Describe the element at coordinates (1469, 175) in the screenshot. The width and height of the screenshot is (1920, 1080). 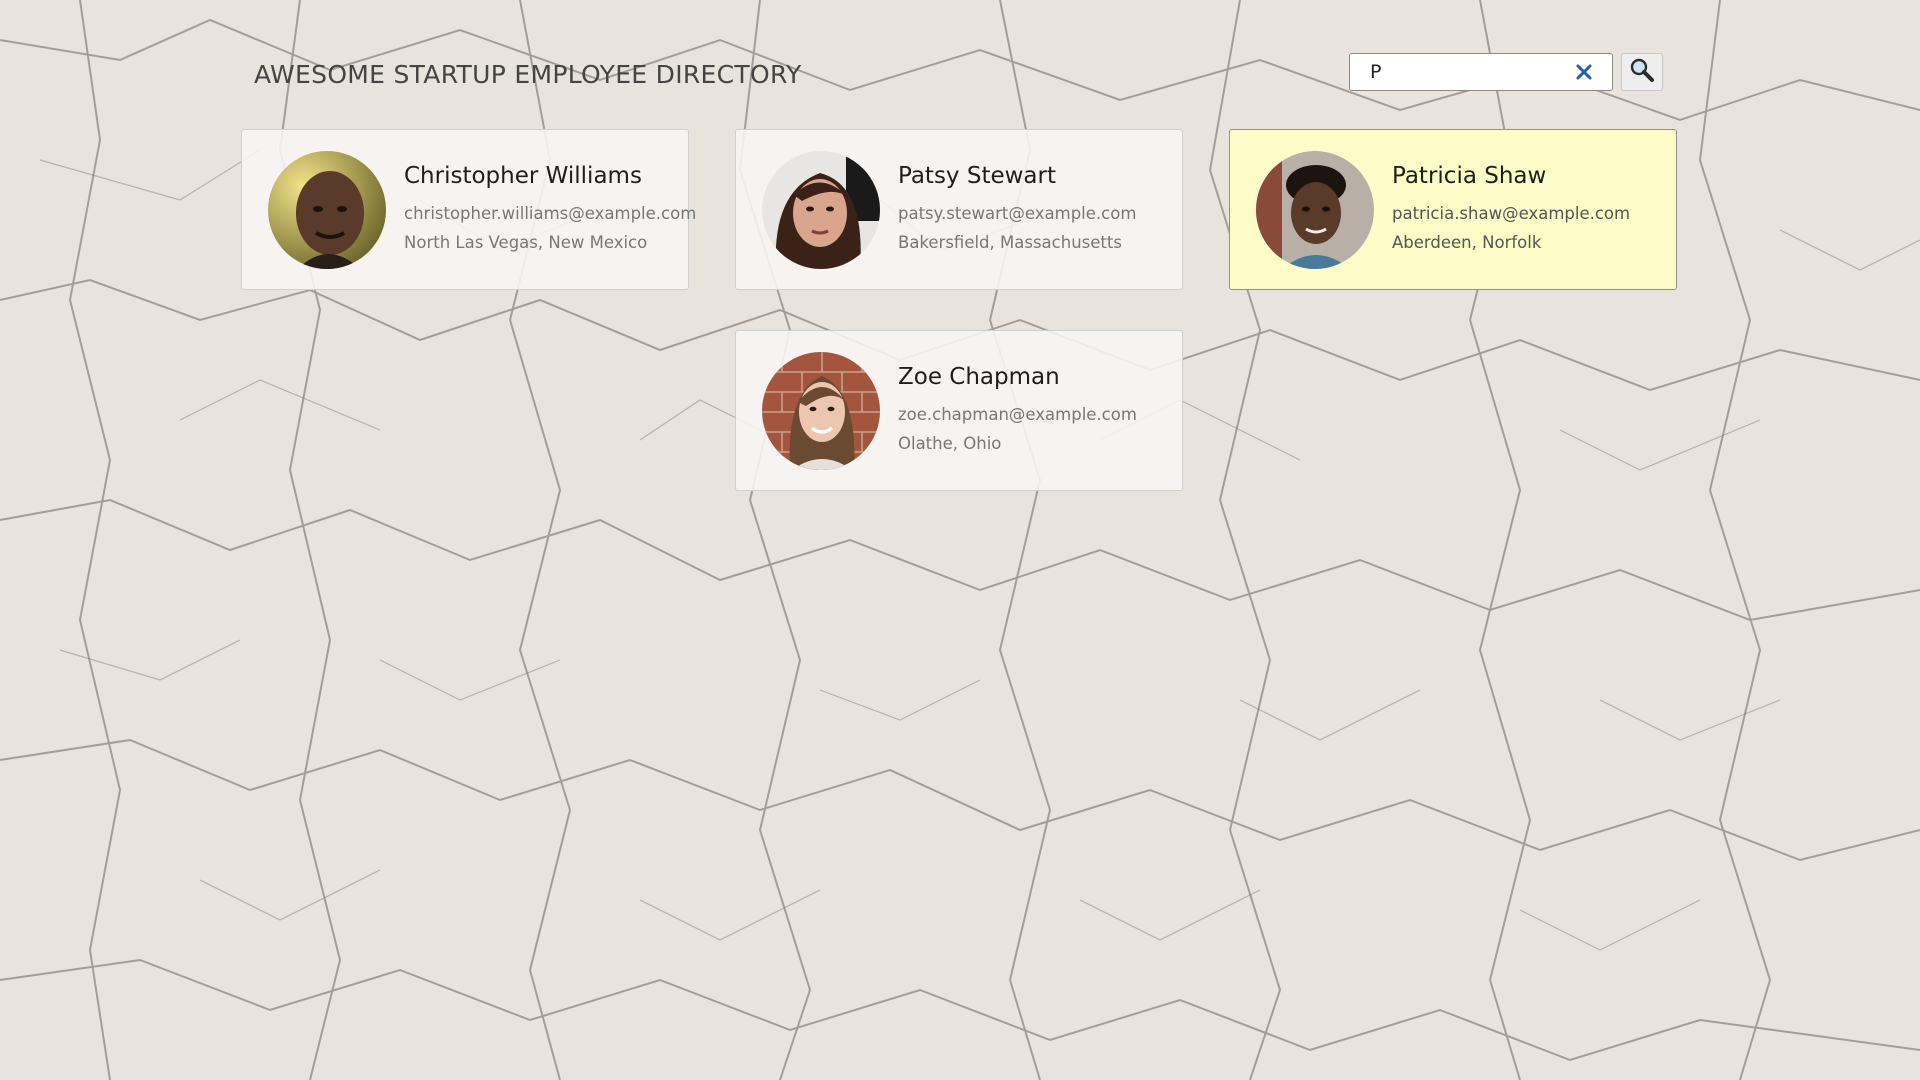
I see `employee-name: Patricia Shaw` at that location.